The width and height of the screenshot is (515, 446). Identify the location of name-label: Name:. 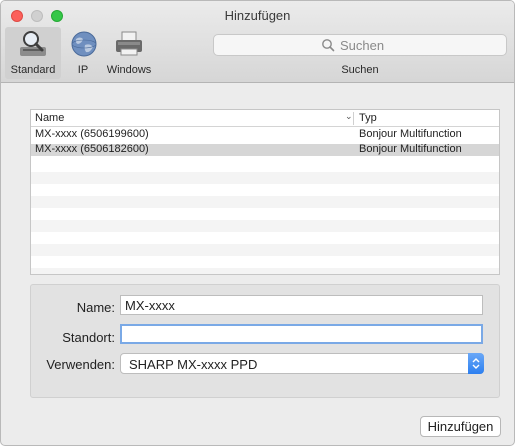
(95, 307).